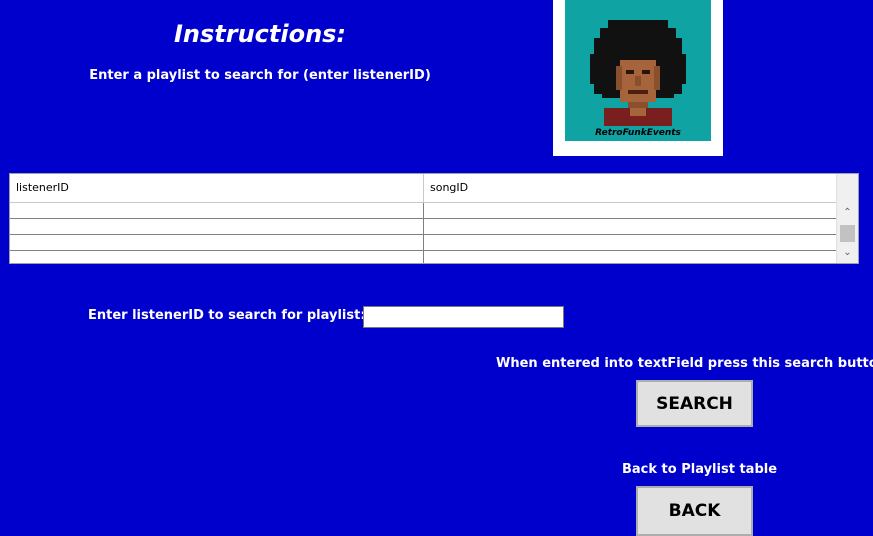 The image size is (873, 536). What do you see at coordinates (694, 403) in the screenshot?
I see `search-button: SEARCH` at bounding box center [694, 403].